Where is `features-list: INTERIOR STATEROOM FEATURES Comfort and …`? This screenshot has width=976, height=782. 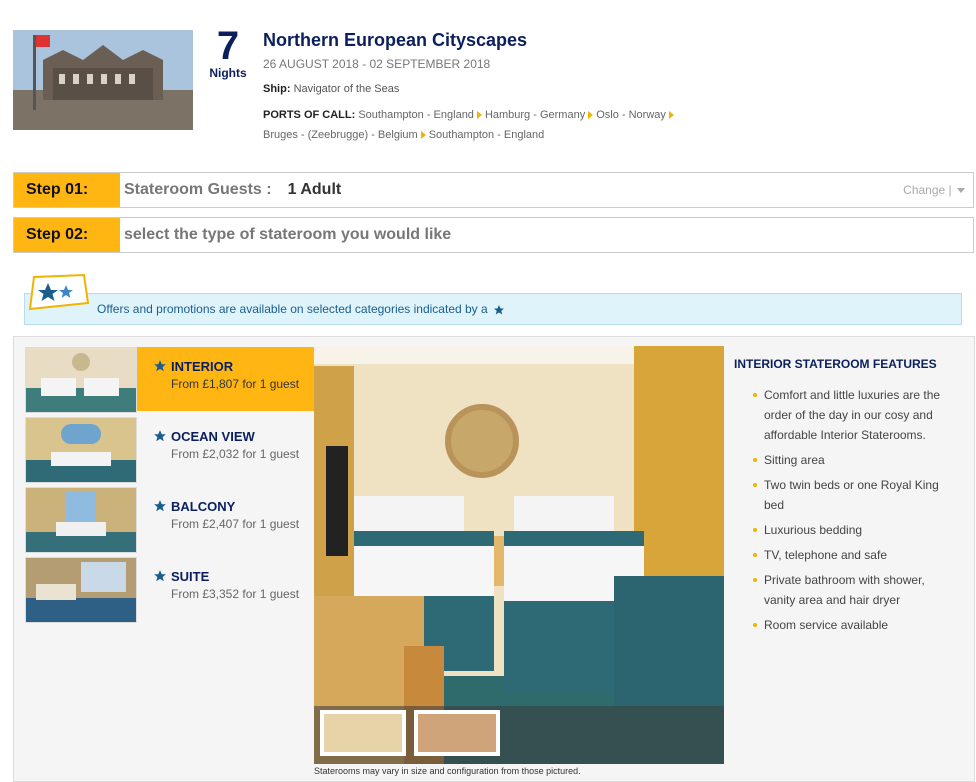 features-list: INTERIOR STATEROOM FEATURES Comfort and … is located at coordinates (844, 498).